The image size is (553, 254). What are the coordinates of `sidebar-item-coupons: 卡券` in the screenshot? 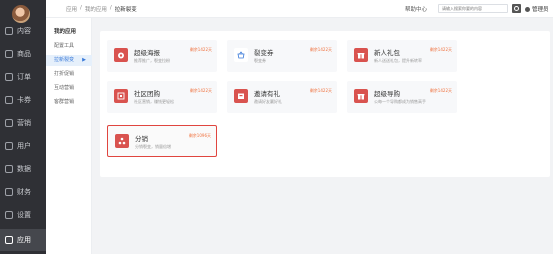 It's located at (23, 100).